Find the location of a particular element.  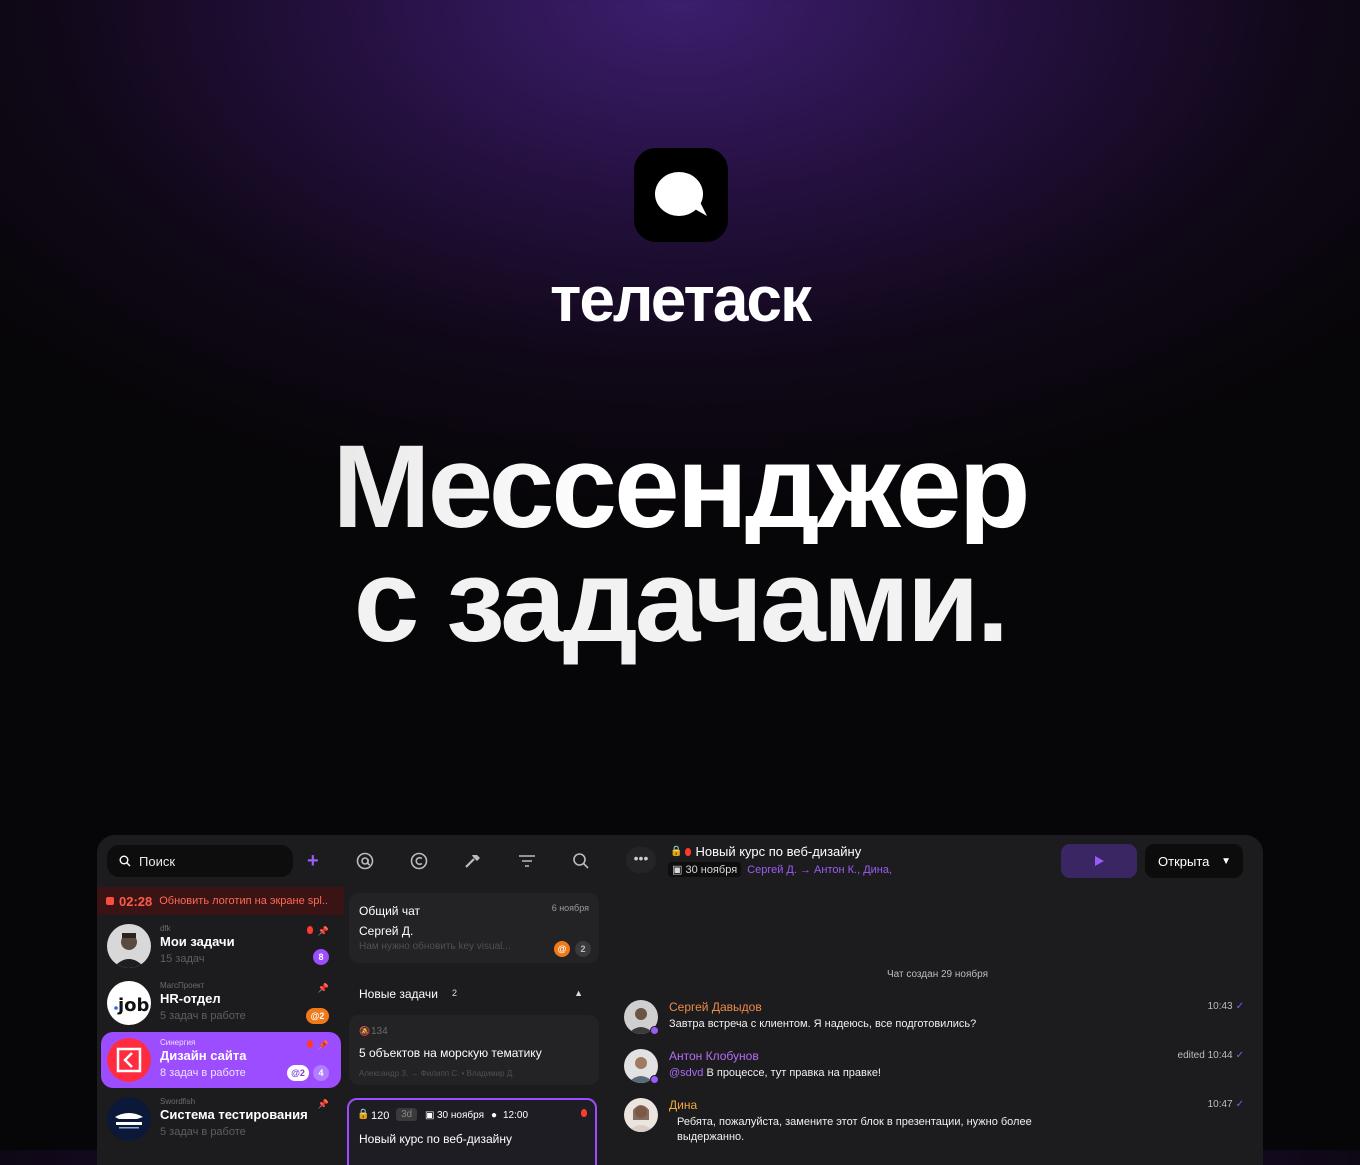

chat-name: Дизайн сайта is located at coordinates (203, 1055).